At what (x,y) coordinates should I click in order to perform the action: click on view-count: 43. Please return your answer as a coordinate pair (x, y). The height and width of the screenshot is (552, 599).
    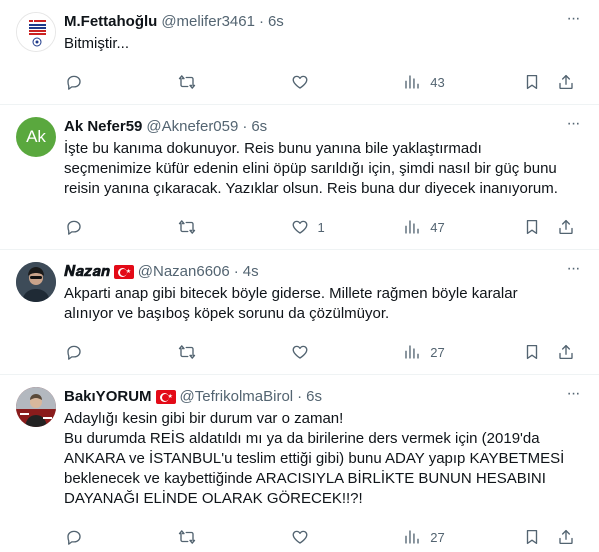
    Looking at the image, I should click on (437, 82).